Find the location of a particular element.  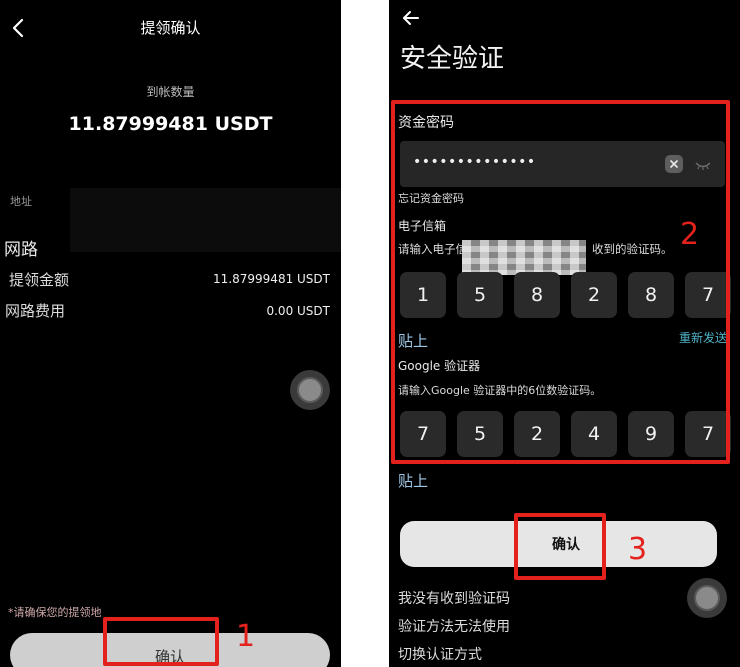

code-not-received-link: 我没有收到验证码 is located at coordinates (454, 598).